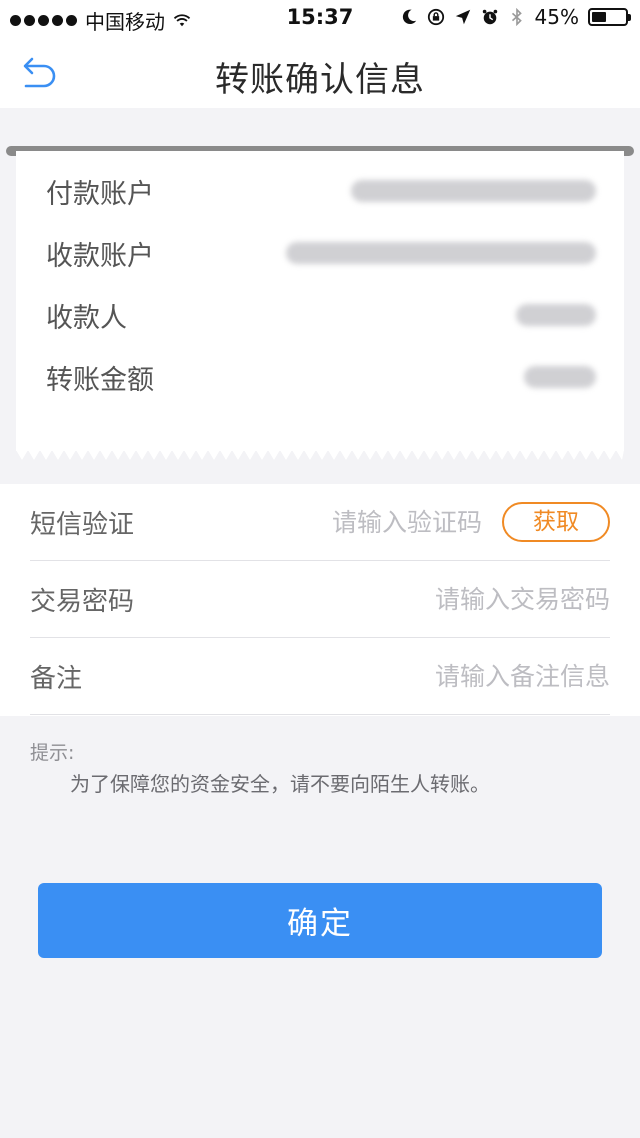 This screenshot has height=1138, width=640. I want to click on receipt-label: 转账金额, so click(100, 380).